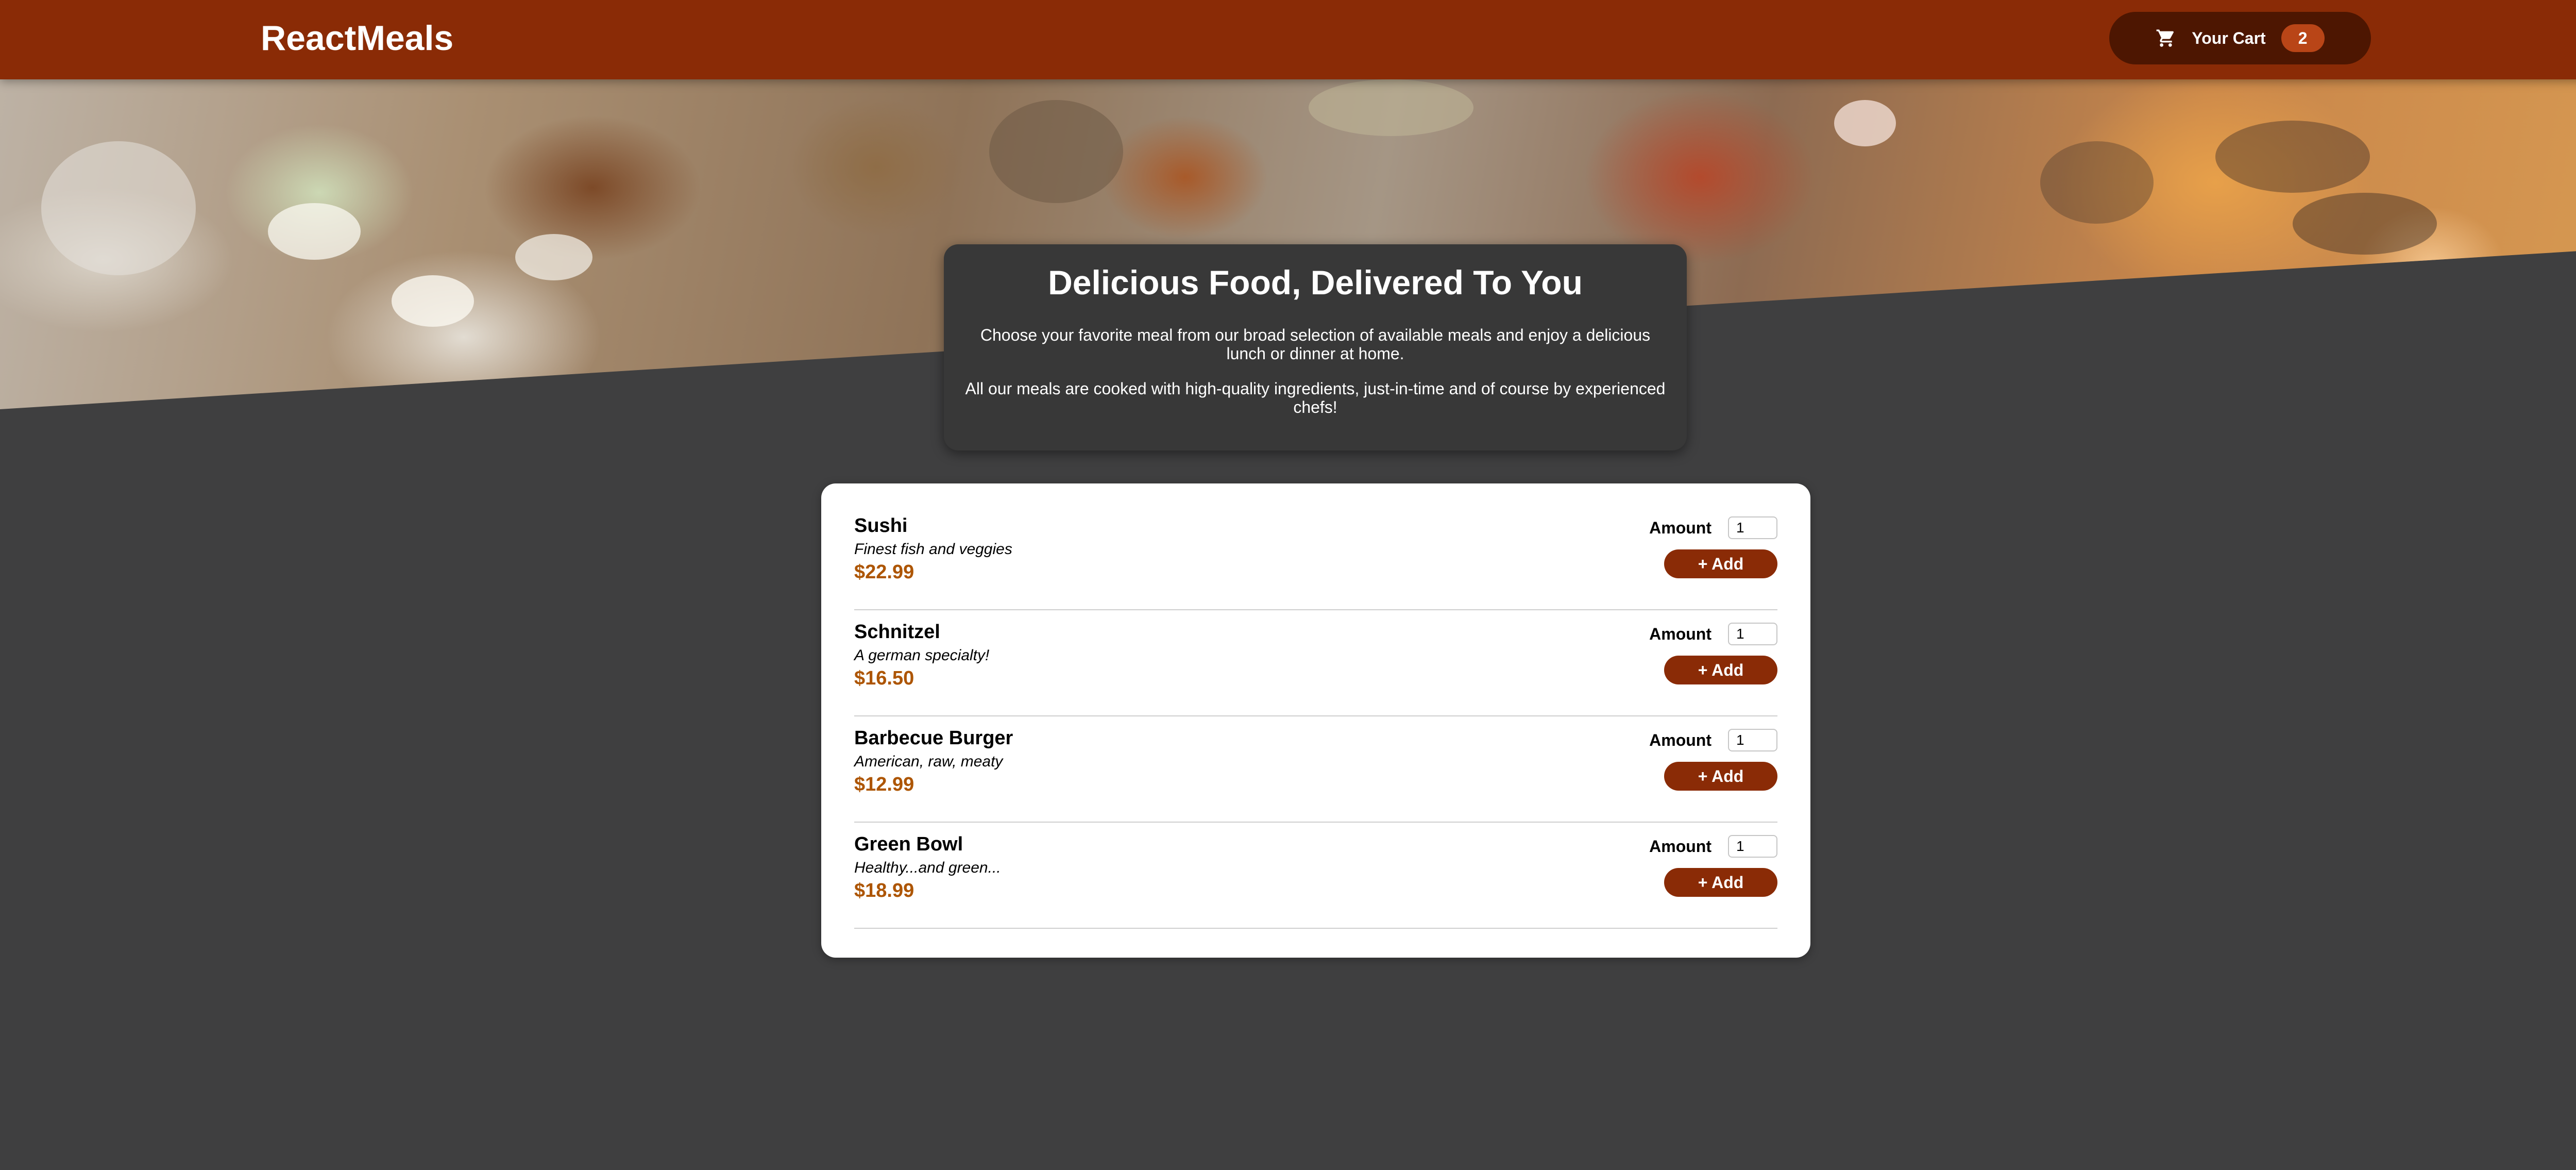 Image resolution: width=2576 pixels, height=1170 pixels. Describe the element at coordinates (1288, 39) in the screenshot. I see `app-header: ReactMeals Your Cart 2` at that location.